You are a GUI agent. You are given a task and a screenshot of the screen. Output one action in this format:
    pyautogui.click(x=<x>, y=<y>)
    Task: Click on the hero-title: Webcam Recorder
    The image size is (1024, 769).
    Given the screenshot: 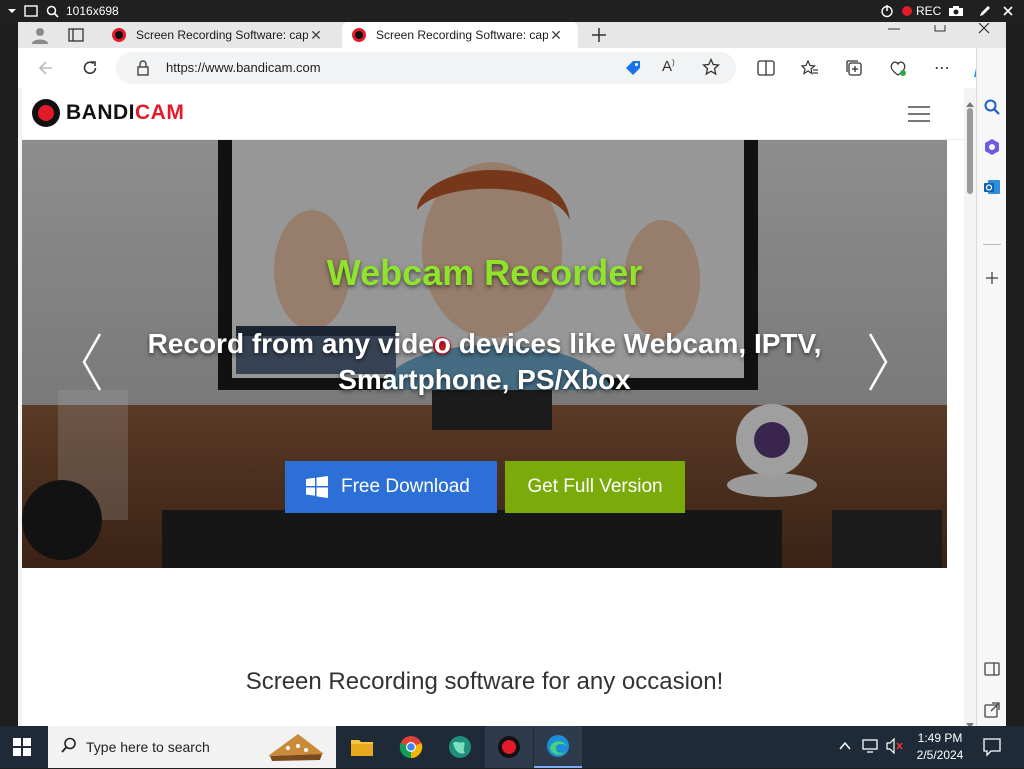 What is the action you would take?
    pyautogui.click(x=484, y=272)
    